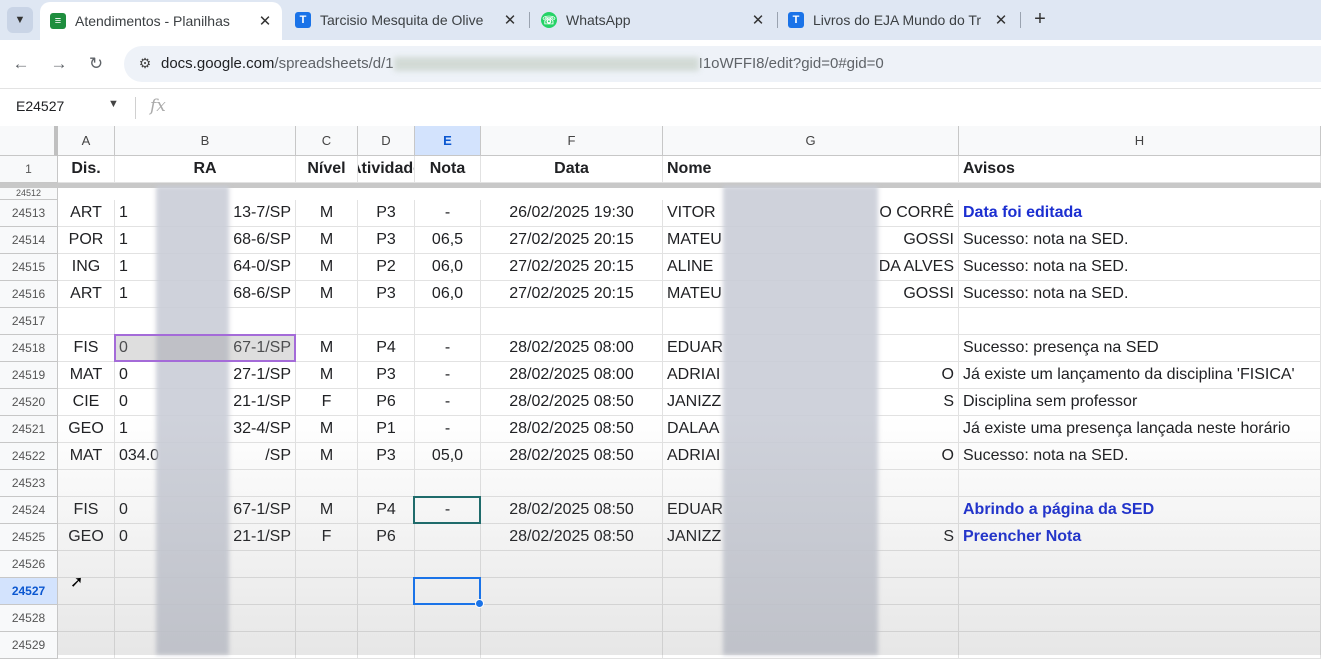  What do you see at coordinates (113, 104) in the screenshot?
I see `caret-down-icon: ▼` at bounding box center [113, 104].